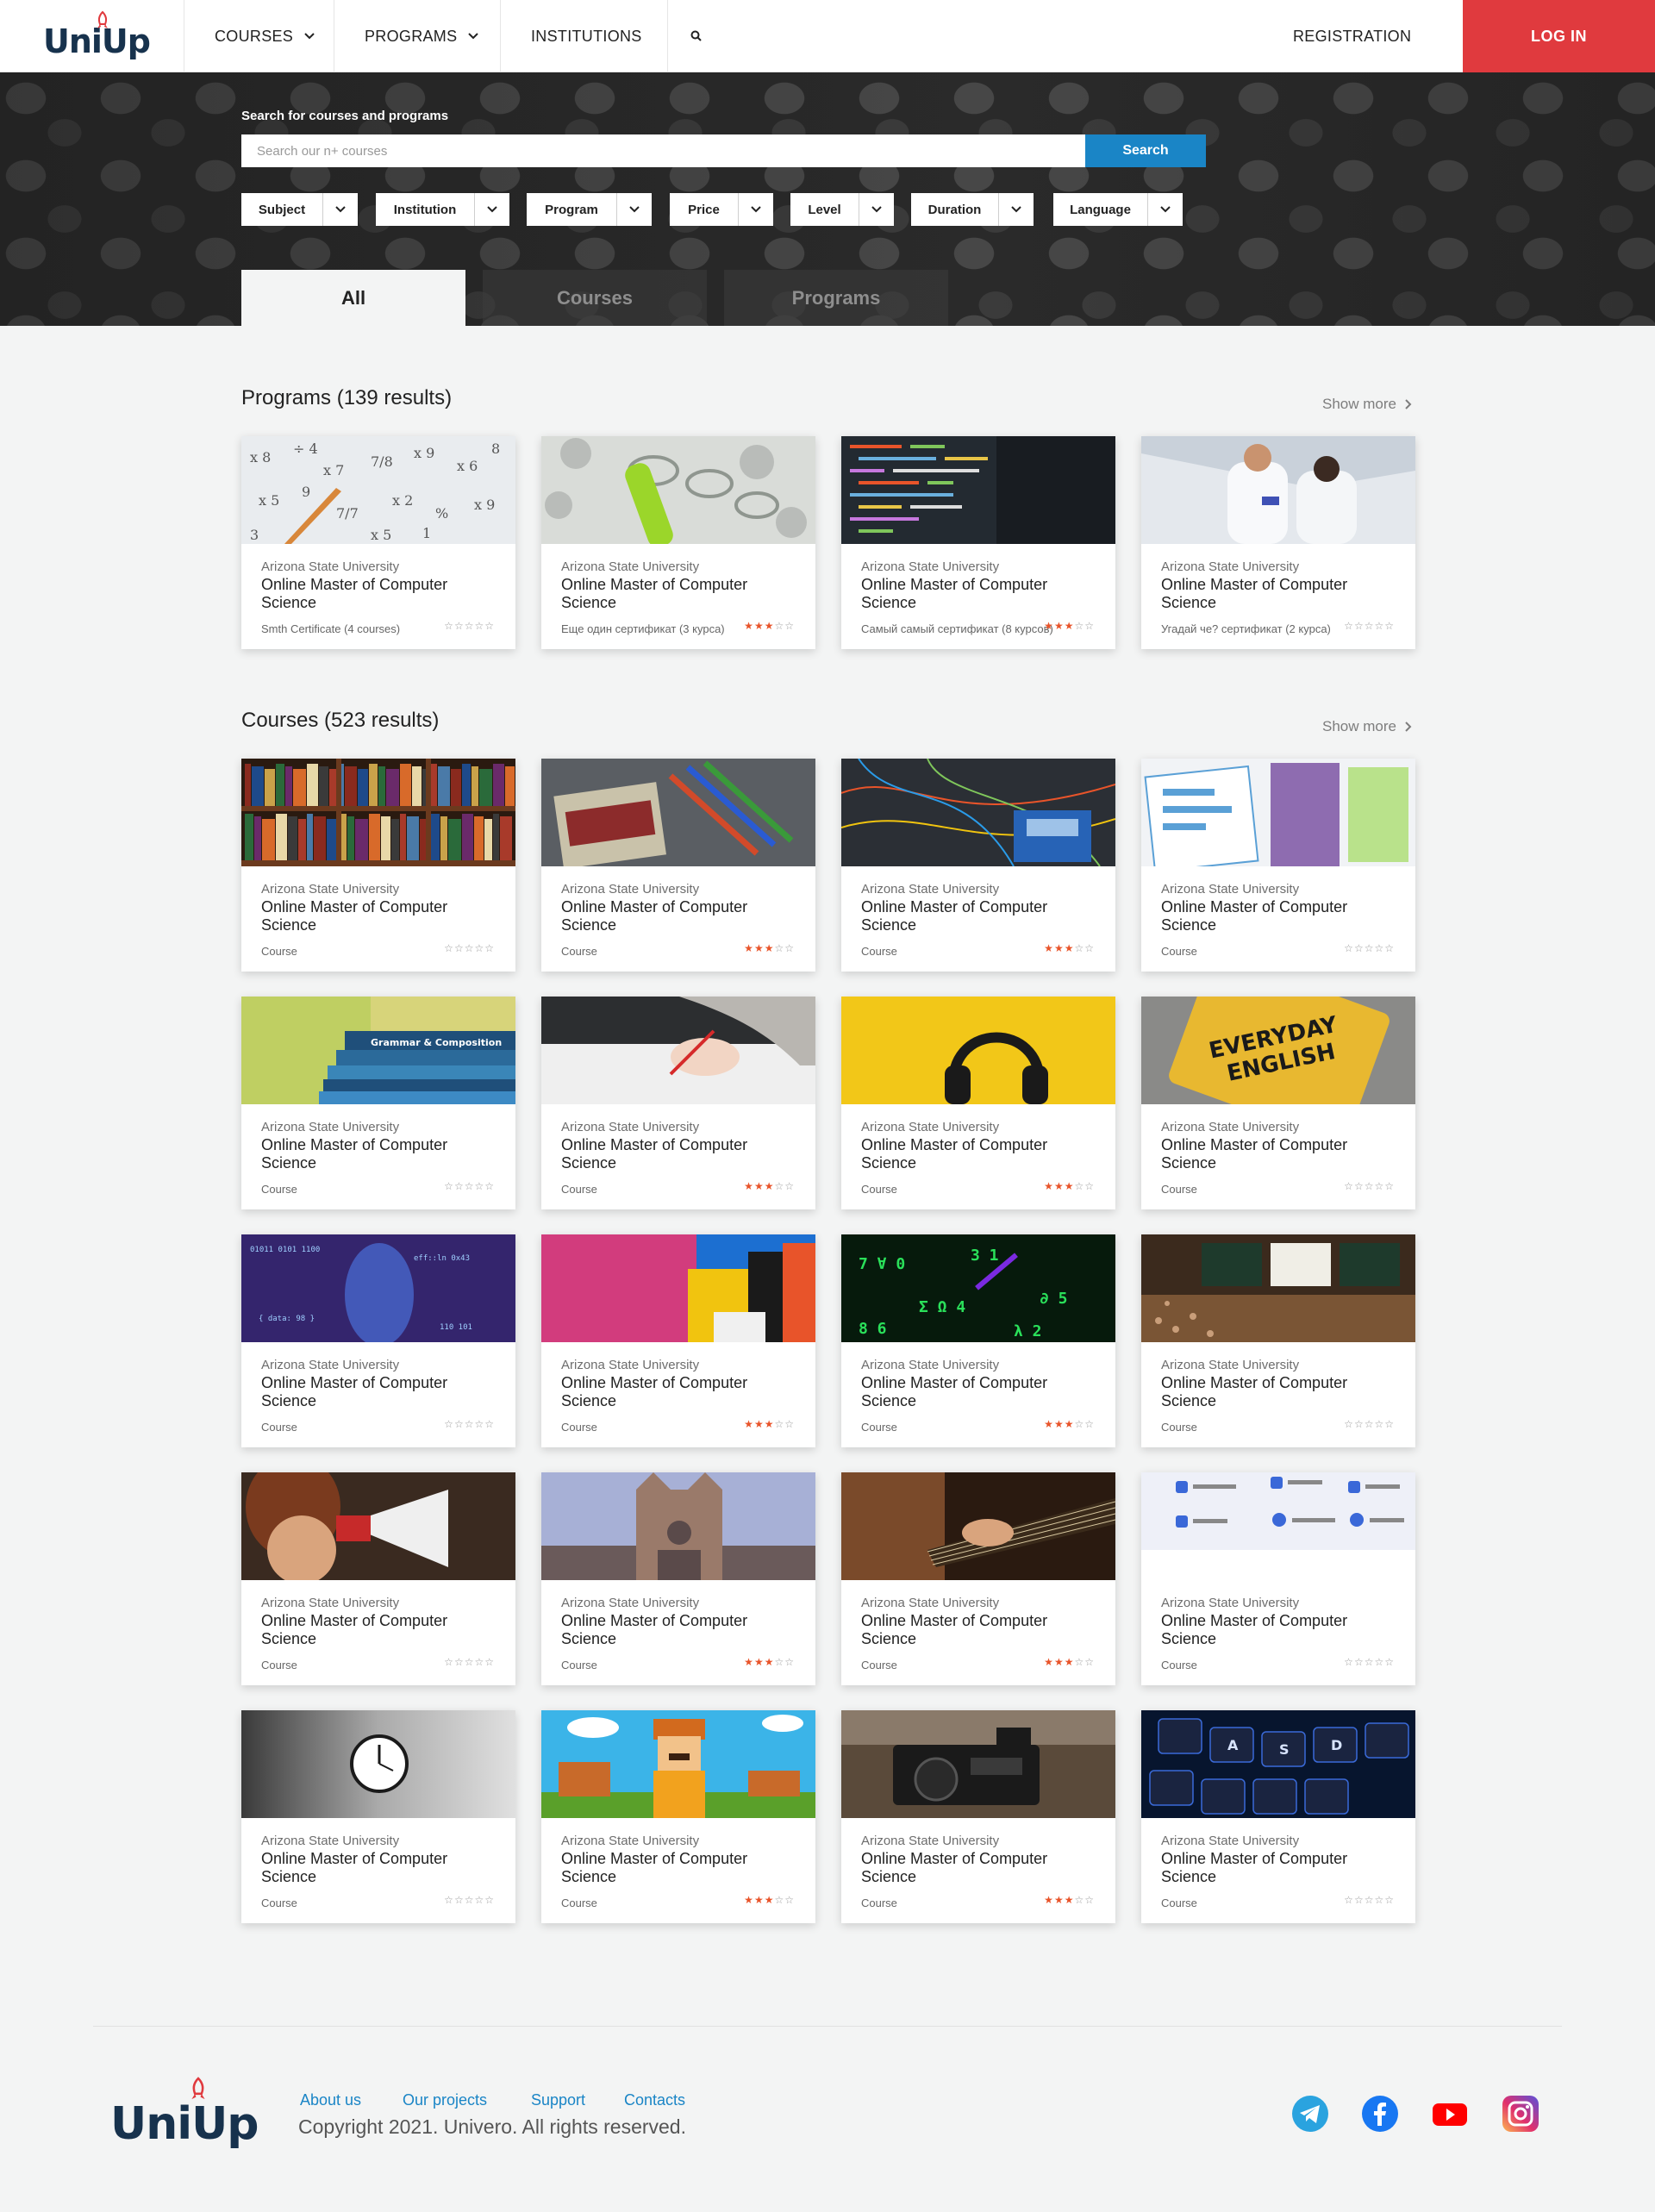 Image resolution: width=1655 pixels, height=2212 pixels. I want to click on filter-program: Program, so click(590, 209).